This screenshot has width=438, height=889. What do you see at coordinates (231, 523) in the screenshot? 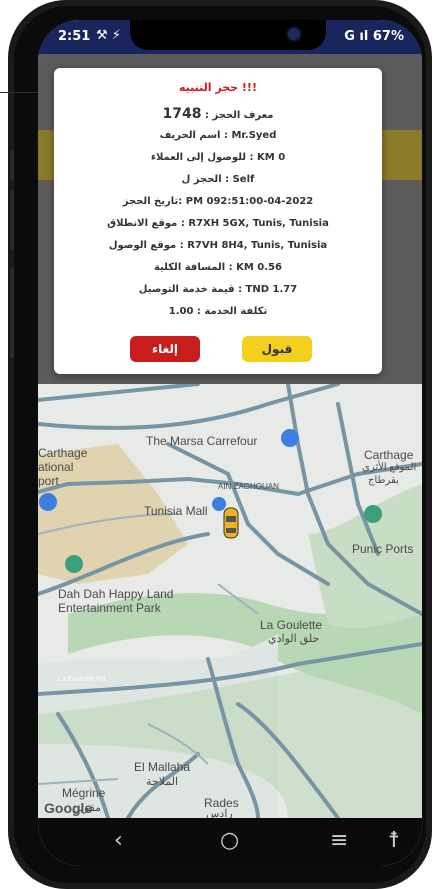
I see `taxi-car-icon` at bounding box center [231, 523].